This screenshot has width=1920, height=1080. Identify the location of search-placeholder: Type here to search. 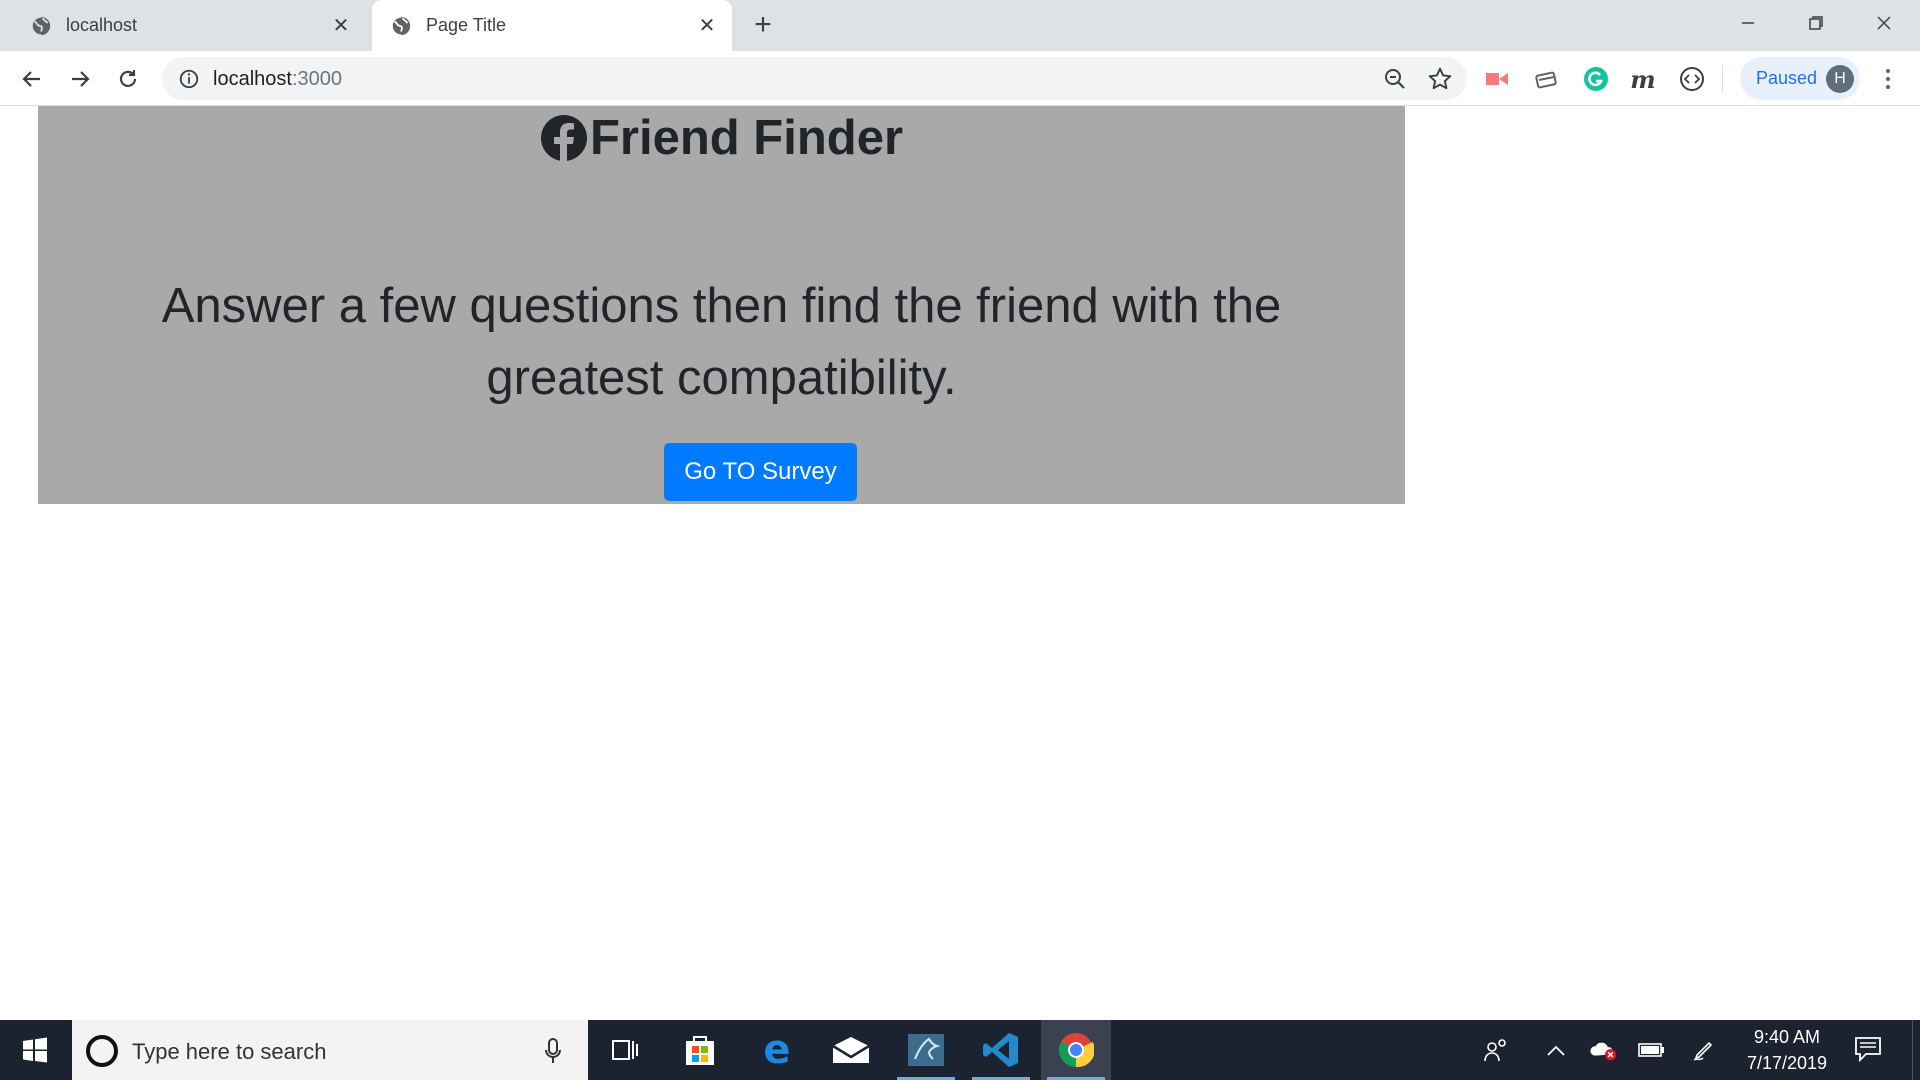
(229, 1051).